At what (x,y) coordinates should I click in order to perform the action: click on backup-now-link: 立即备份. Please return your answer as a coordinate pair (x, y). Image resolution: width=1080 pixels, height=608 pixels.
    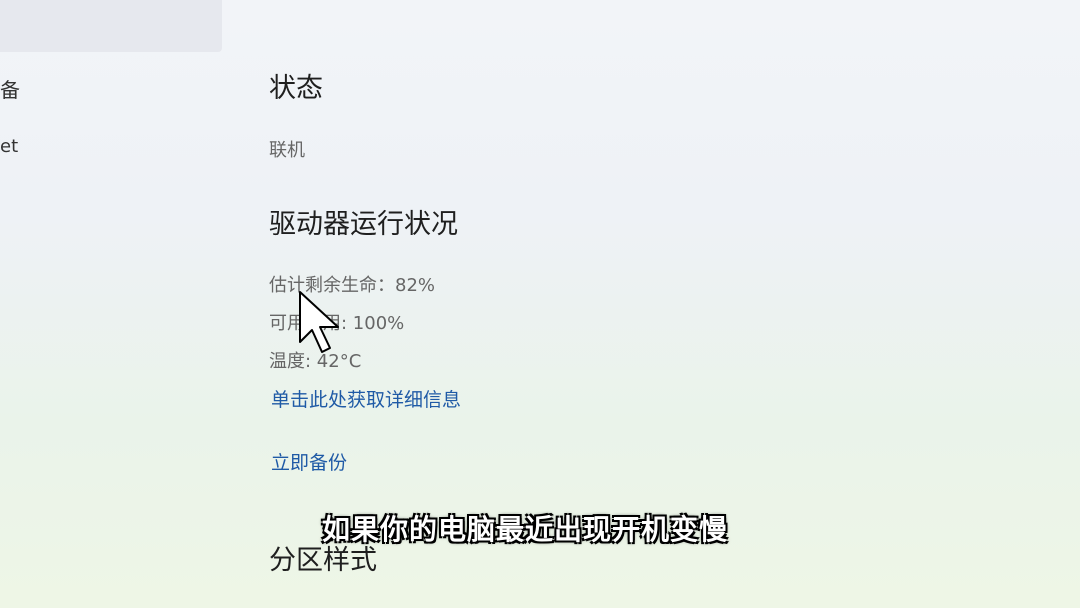
    Looking at the image, I should click on (309, 461).